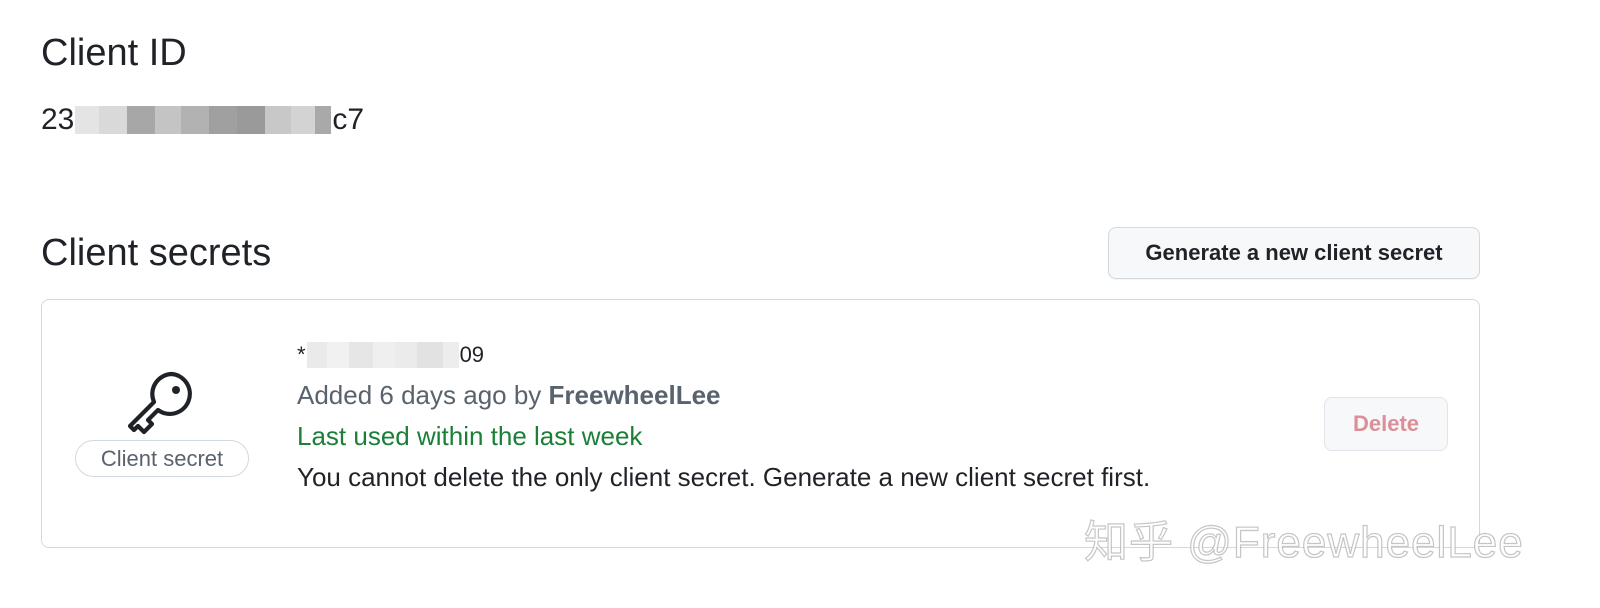  I want to click on watermark: 知乎 @FreewheelLee, so click(1303, 542).